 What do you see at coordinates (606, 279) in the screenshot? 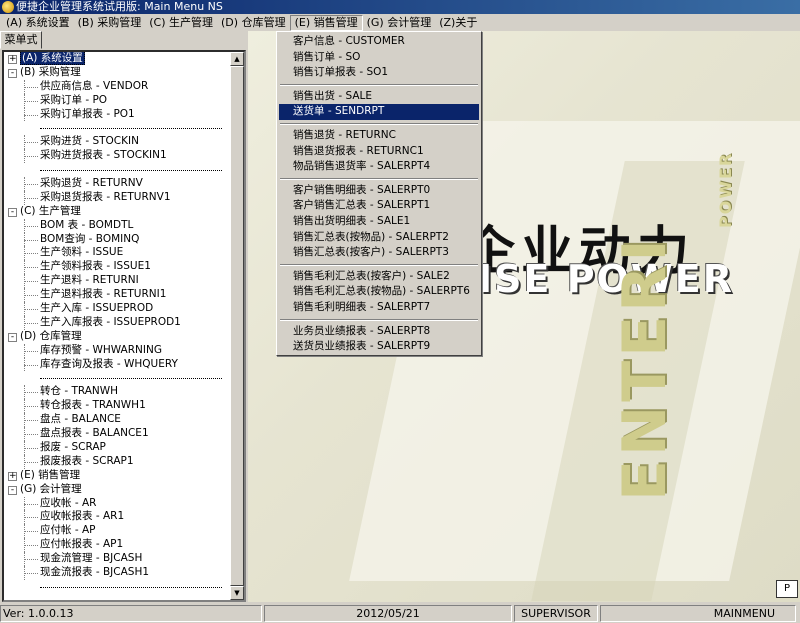
I see `logo-english-text: ISE POWER` at bounding box center [606, 279].